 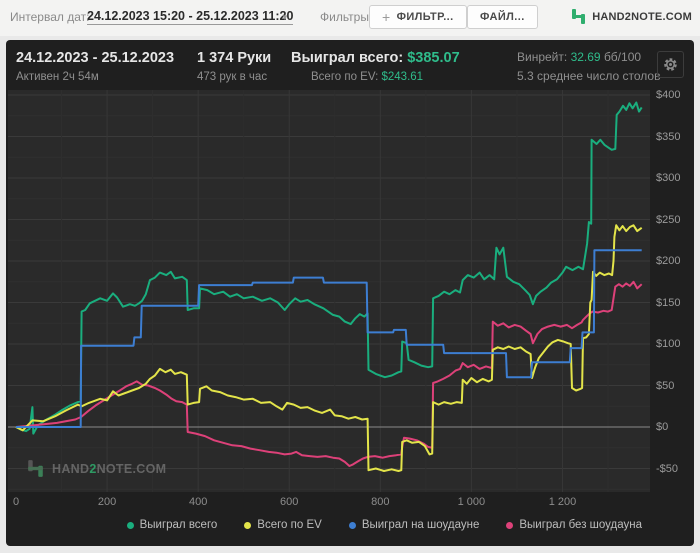 What do you see at coordinates (662, 427) in the screenshot?
I see `y-tick-label: $0` at bounding box center [662, 427].